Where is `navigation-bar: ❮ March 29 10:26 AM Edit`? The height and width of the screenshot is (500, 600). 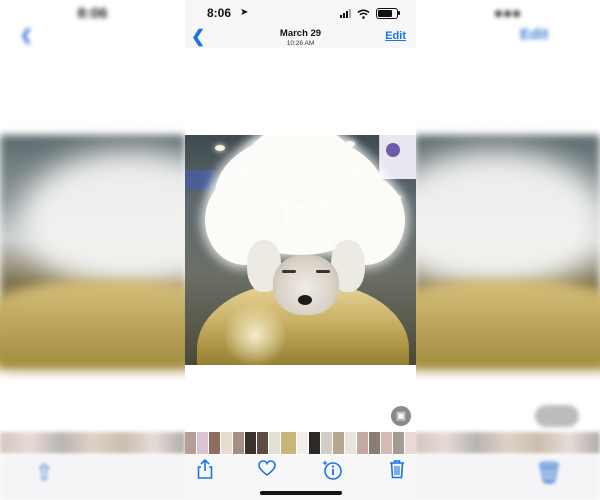 navigation-bar: ❮ March 29 10:26 AM Edit is located at coordinates (300, 37).